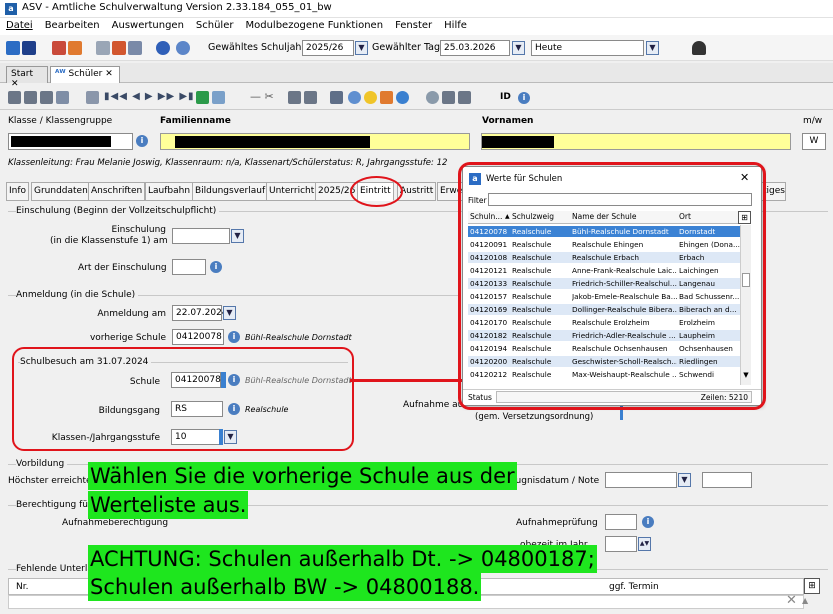 Image resolution: width=833 pixels, height=614 pixels. Describe the element at coordinates (644, 544) in the screenshot. I see `spinner-icon: ▲▼` at that location.